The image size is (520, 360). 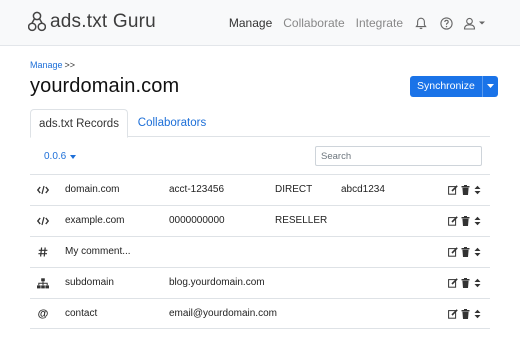 What do you see at coordinates (103, 21) in the screenshot?
I see `brand-name: ads.txt Guru` at bounding box center [103, 21].